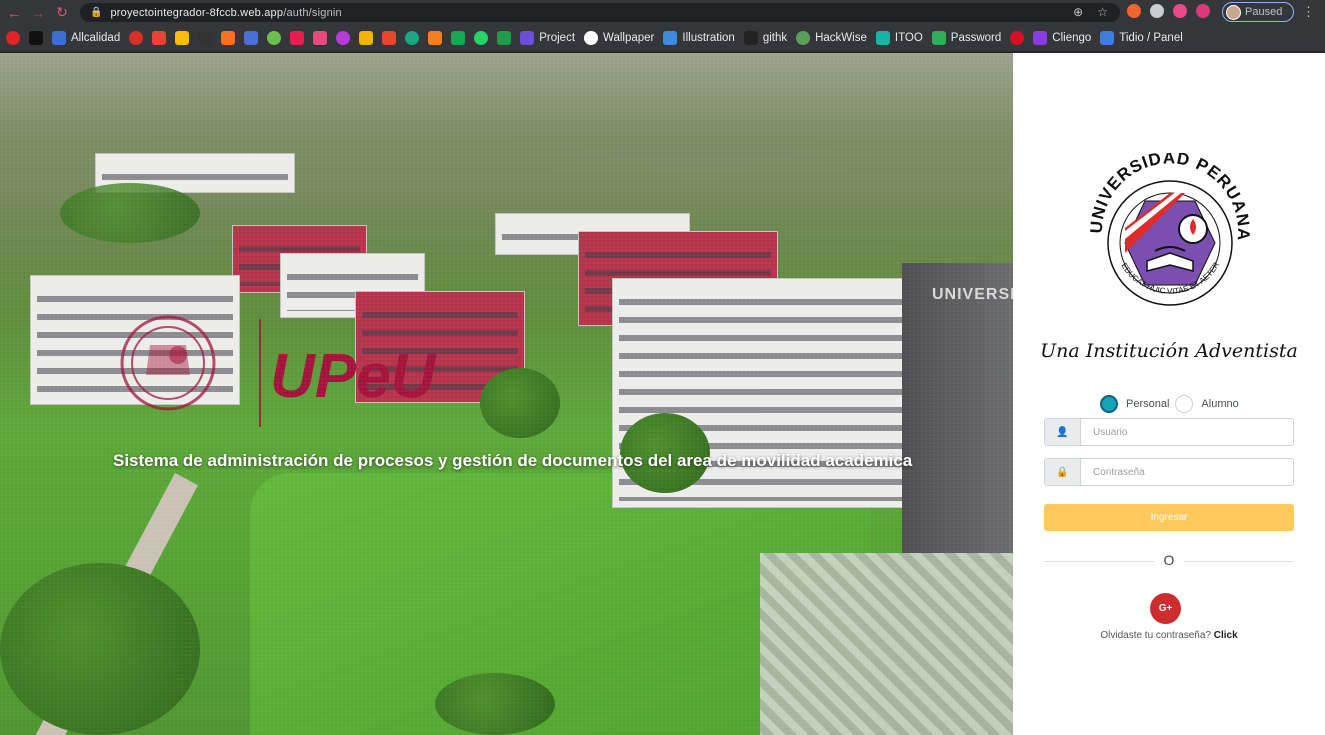 The width and height of the screenshot is (1325, 735). What do you see at coordinates (957, 408) in the screenshot?
I see `tower-building` at bounding box center [957, 408].